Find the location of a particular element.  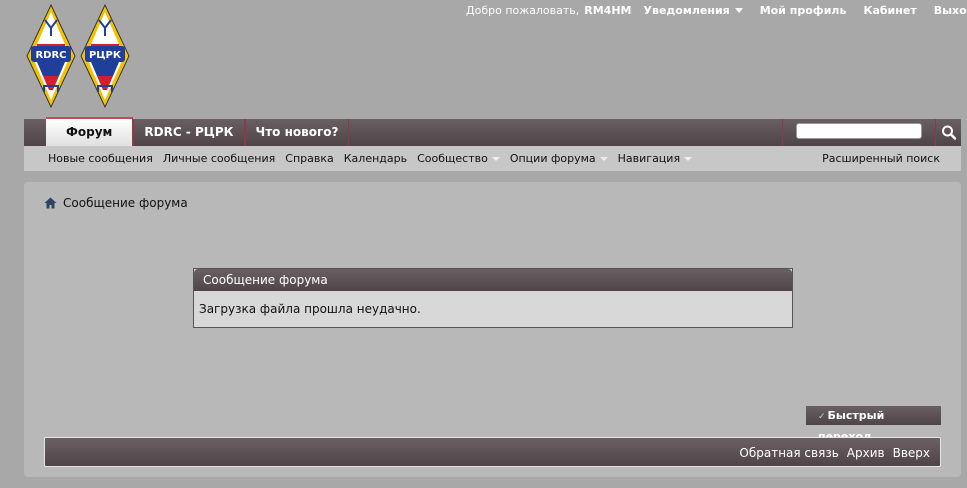

nav-tabs: Форум RDRC - РЦРК Что нового? is located at coordinates (198, 131).